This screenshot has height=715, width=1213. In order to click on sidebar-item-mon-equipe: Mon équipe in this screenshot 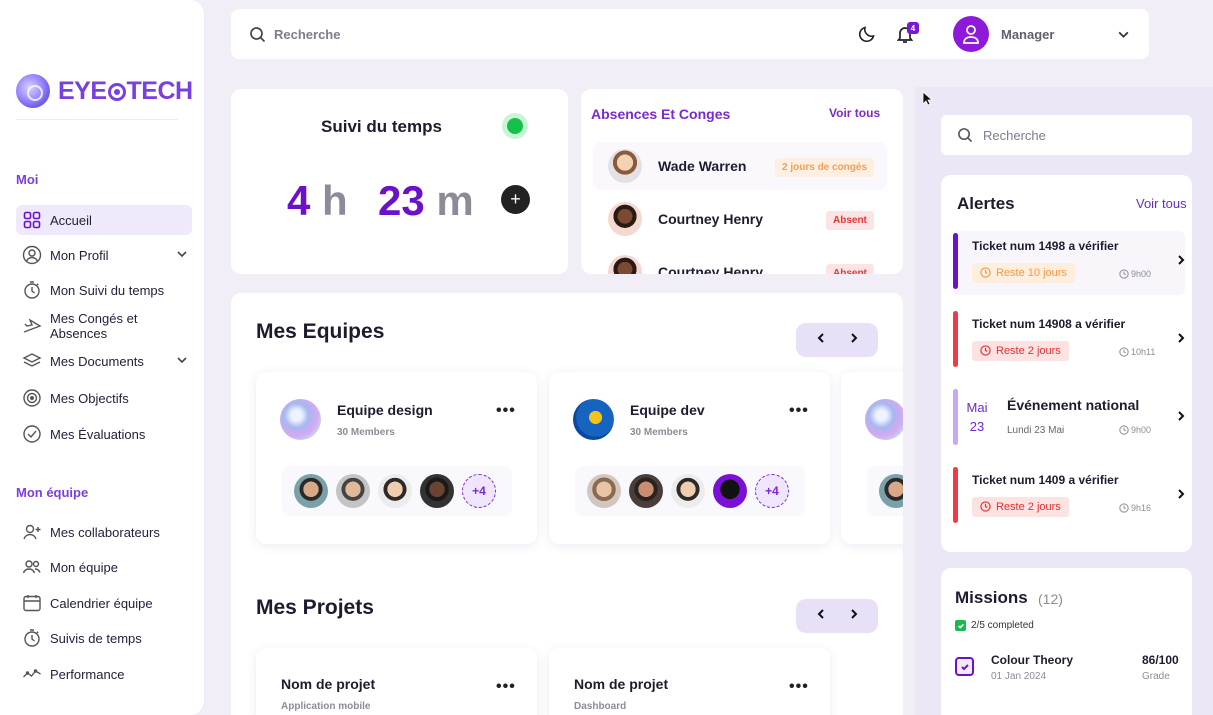, I will do `click(104, 567)`.